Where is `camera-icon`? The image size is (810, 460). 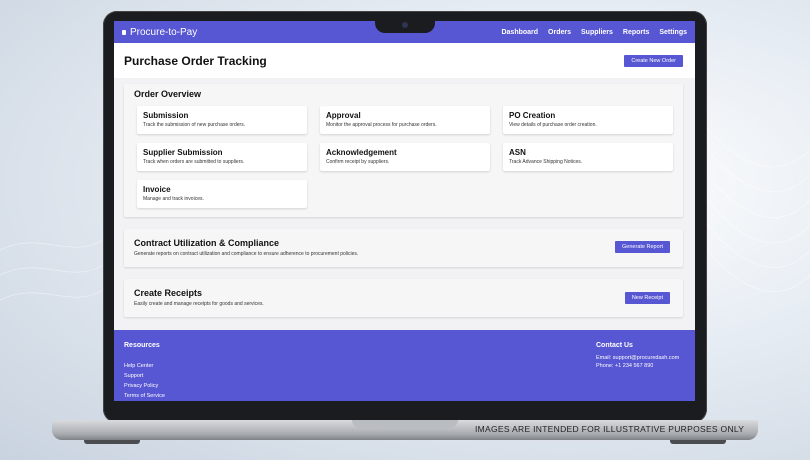
camera-icon is located at coordinates (405, 25).